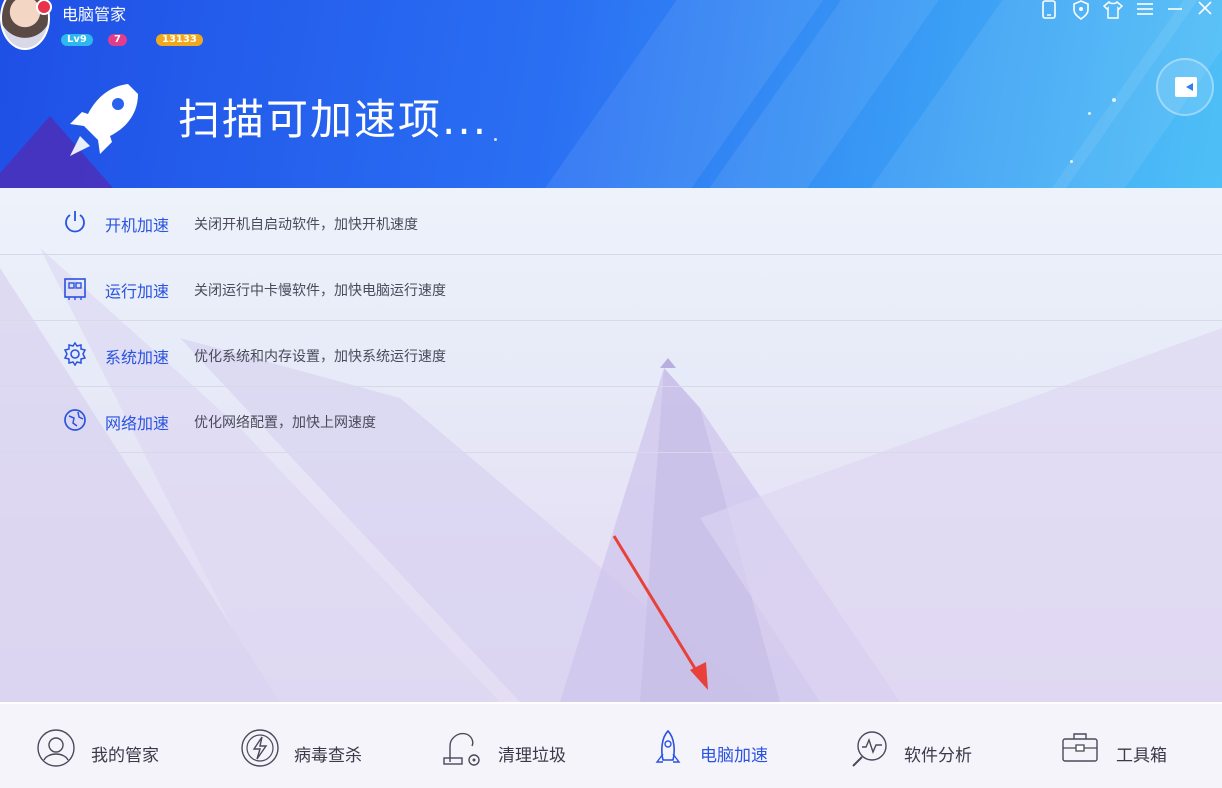  I want to click on bottom-navigation: 我的管家 病毒查杀 清理垃圾 电脑加速 软件分析 工具箱, so click(611, 745).